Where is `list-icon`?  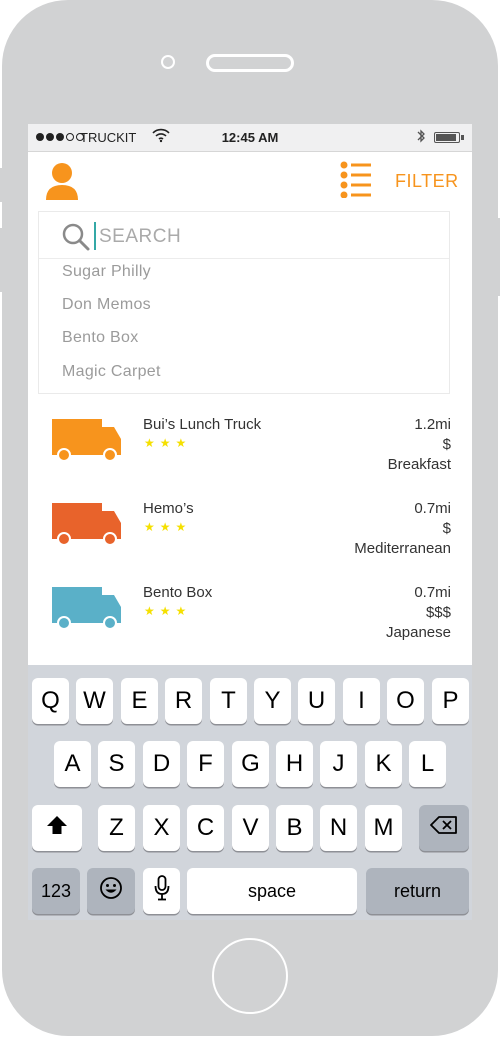
list-icon is located at coordinates (357, 179).